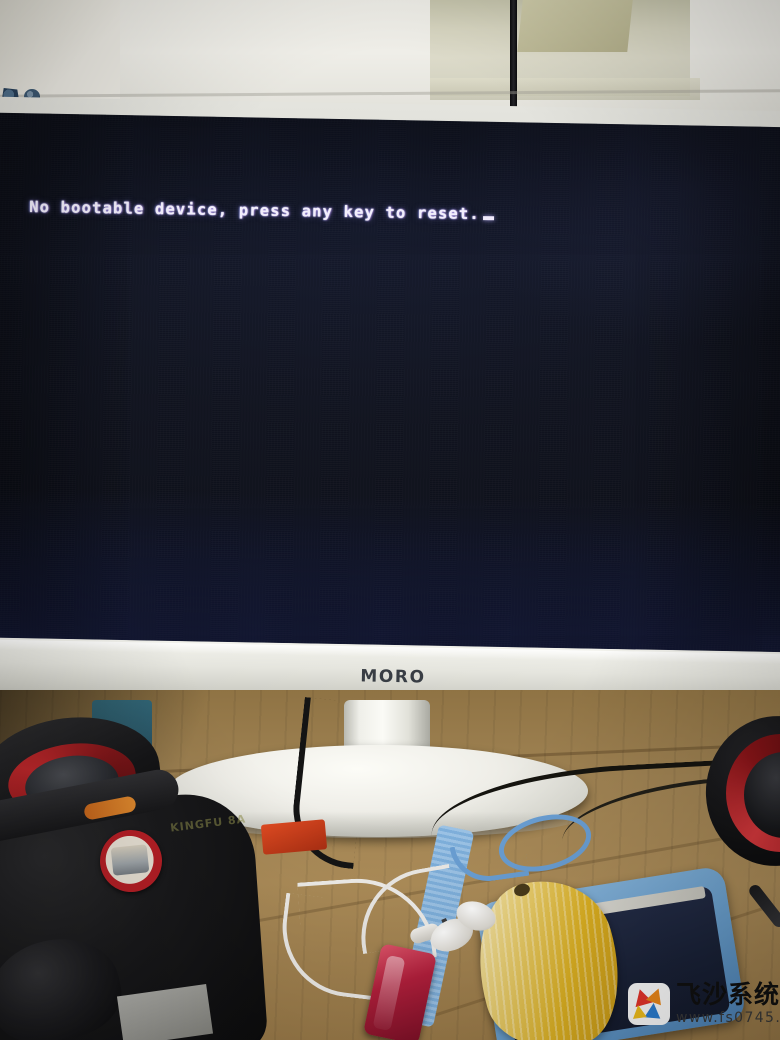 Image resolution: width=780 pixels, height=1040 pixels. I want to click on watermark-site-name: 飞沙系统网, so click(728, 994).